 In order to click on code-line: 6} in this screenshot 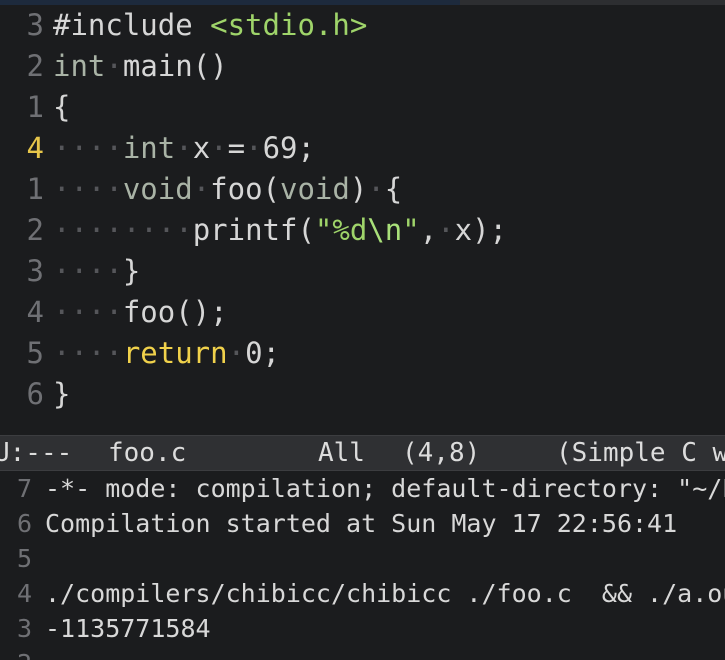, I will do `click(362, 394)`.